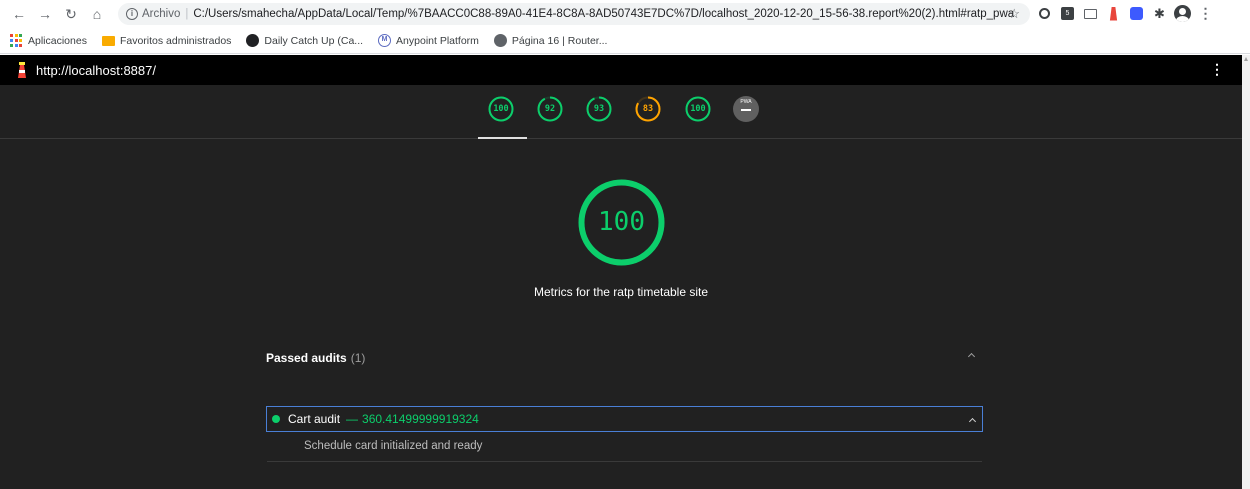 This screenshot has height=489, width=1250. I want to click on category-score-value: 100, so click(621, 222).